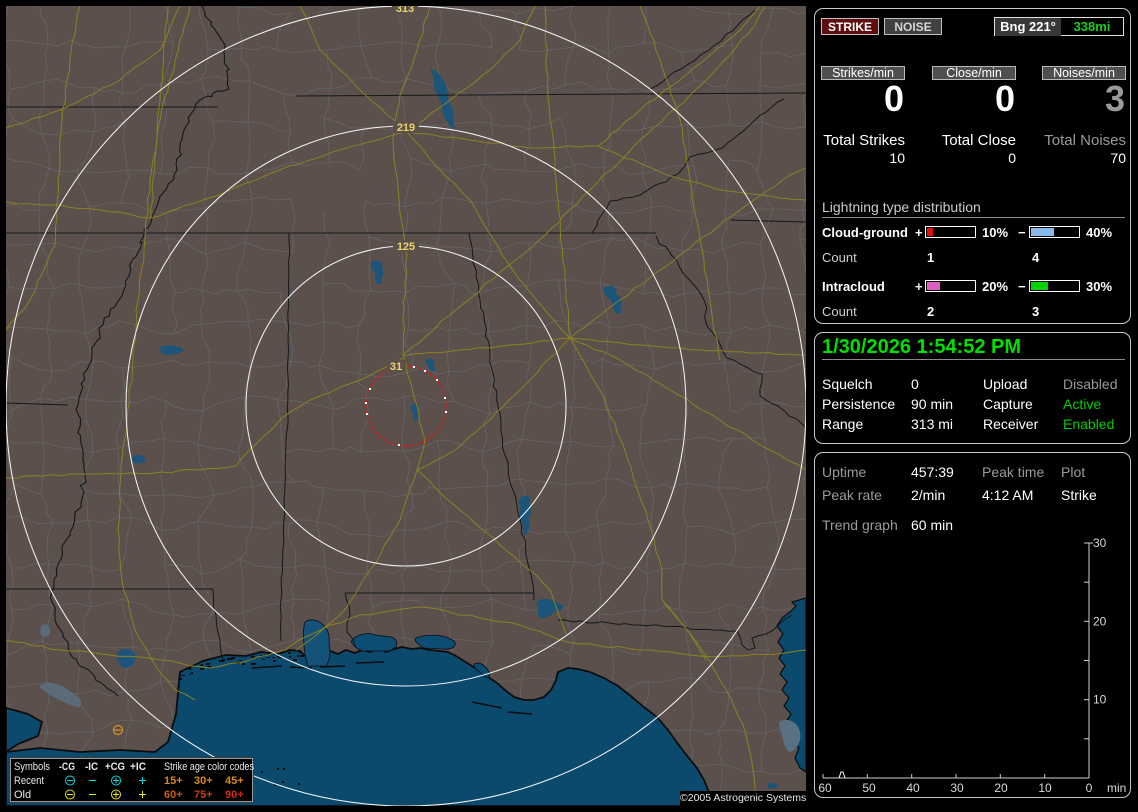 This screenshot has height=812, width=1138. What do you see at coordinates (1116, 788) in the screenshot?
I see `svg-text: min` at bounding box center [1116, 788].